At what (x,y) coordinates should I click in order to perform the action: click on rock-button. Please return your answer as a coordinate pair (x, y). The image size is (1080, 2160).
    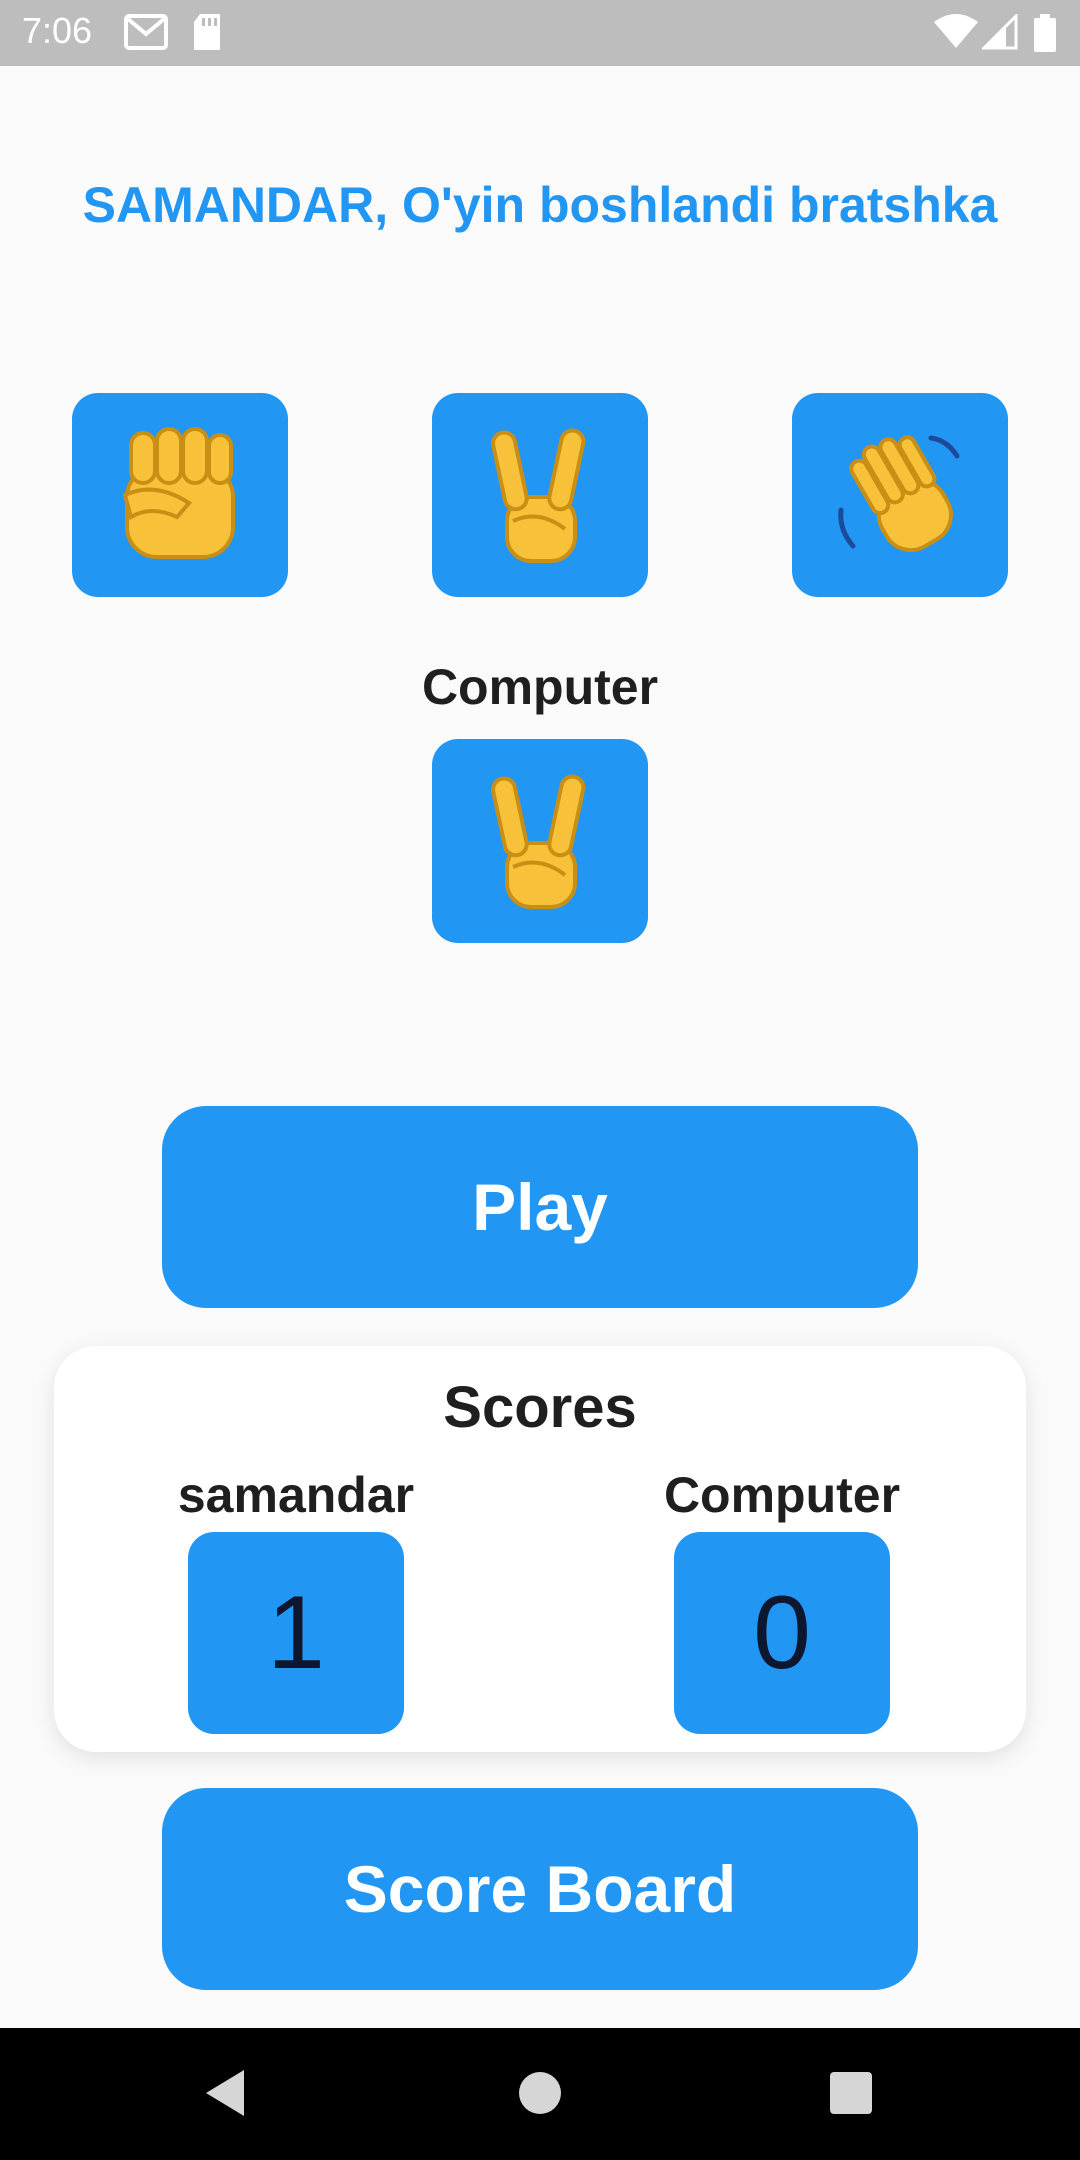
    Looking at the image, I should click on (180, 495).